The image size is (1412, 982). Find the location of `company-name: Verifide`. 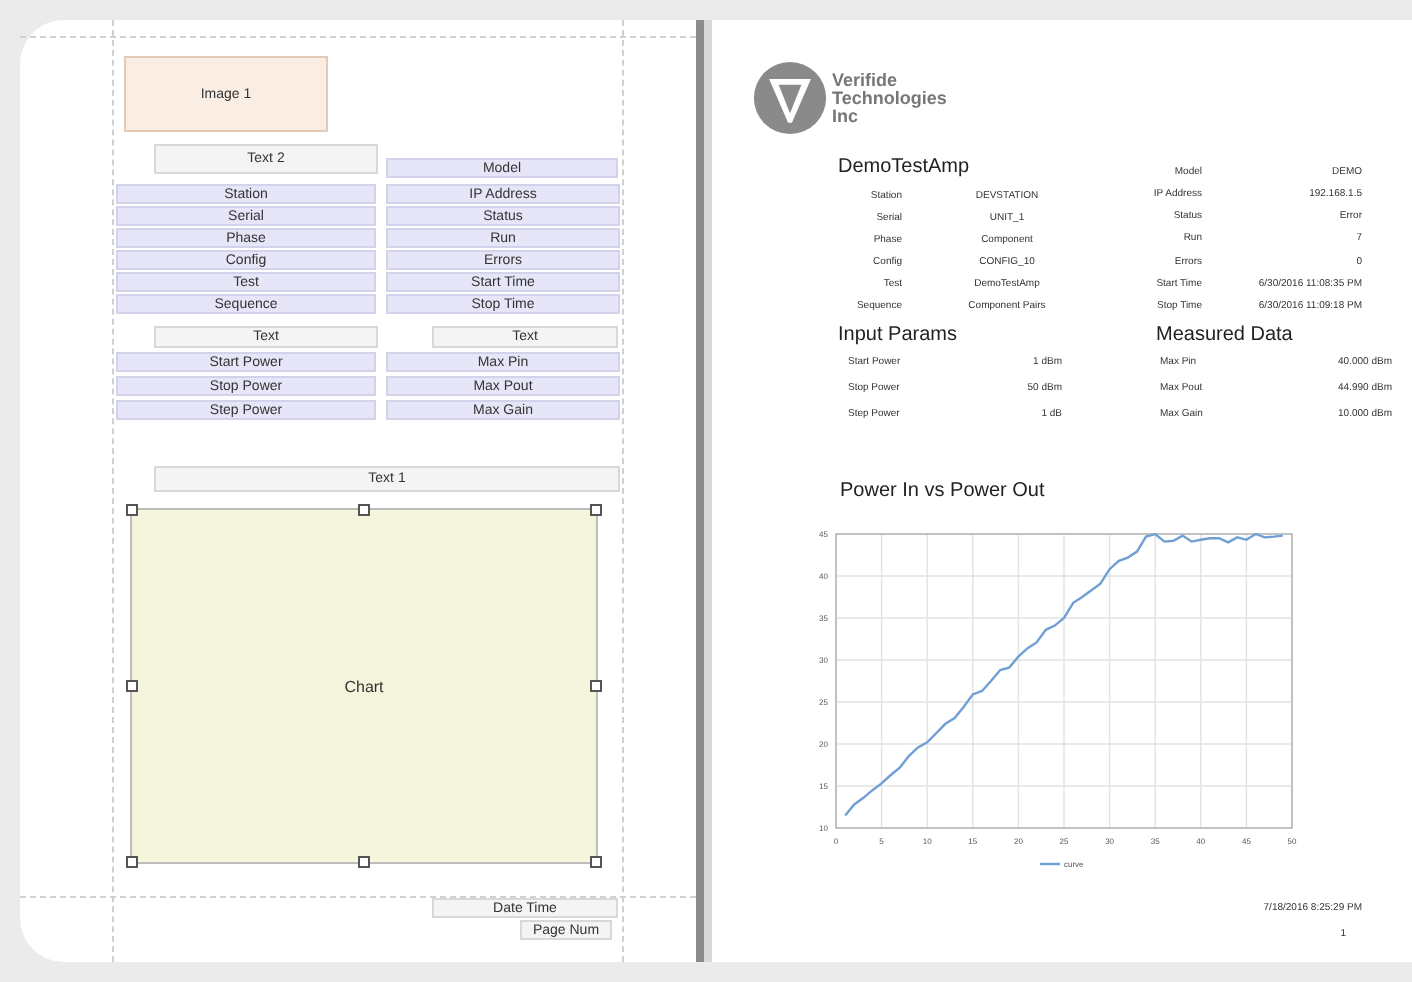

company-name: Verifide is located at coordinates (866, 80).